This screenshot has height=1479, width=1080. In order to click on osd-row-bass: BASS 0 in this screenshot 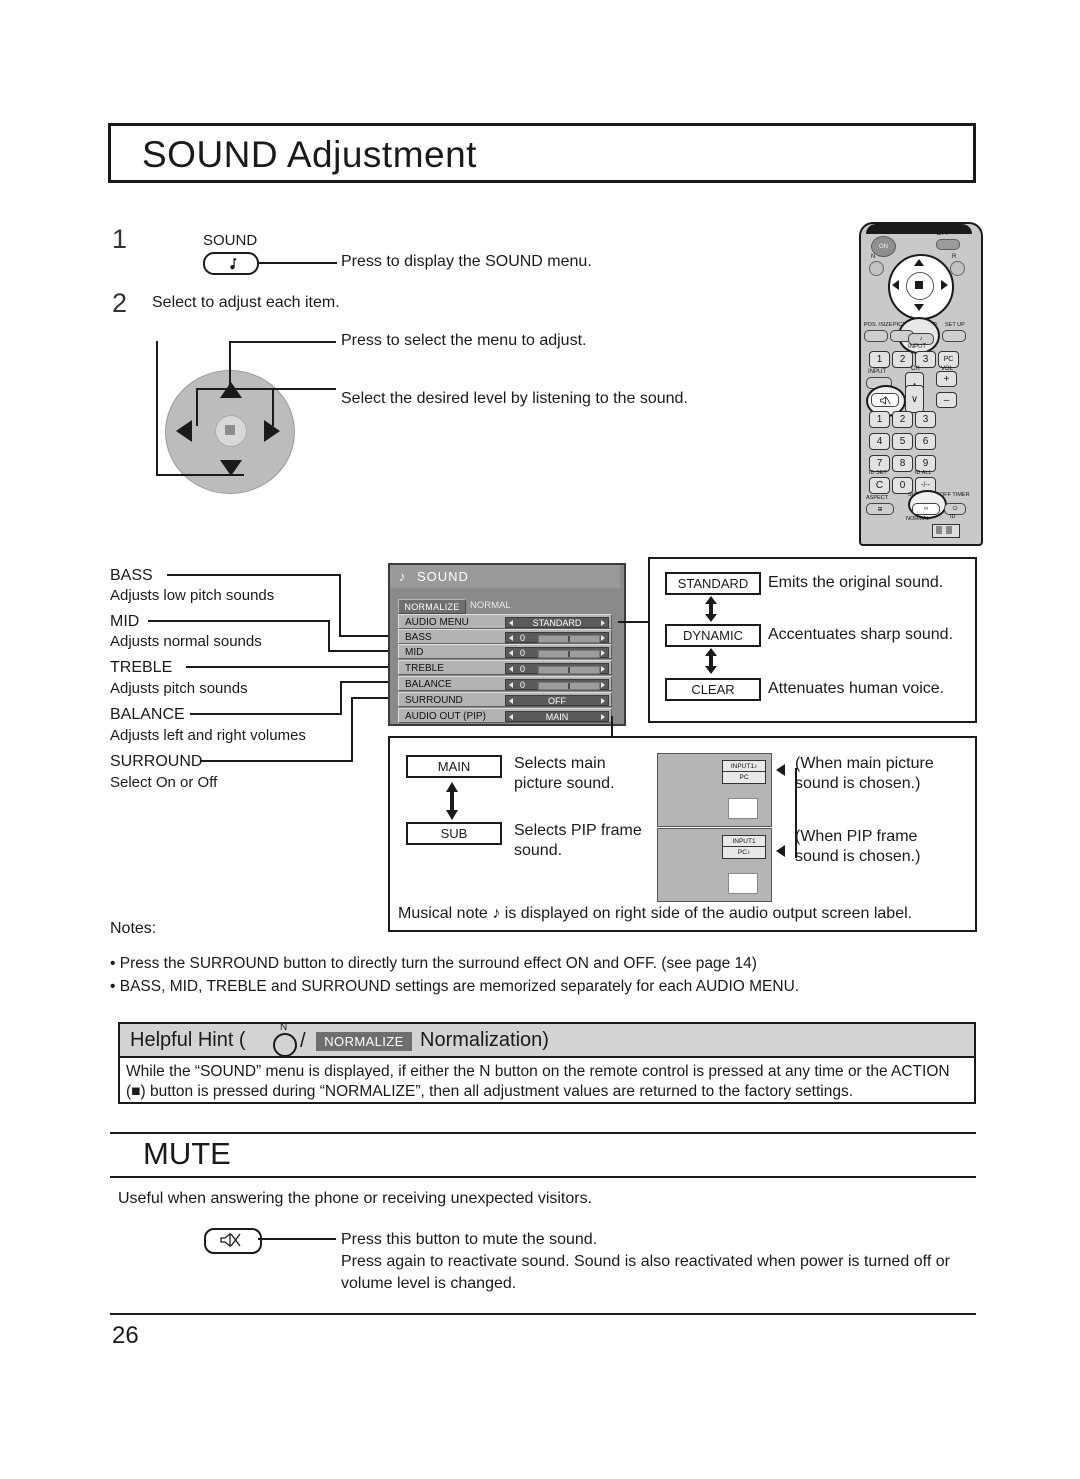, I will do `click(505, 636)`.